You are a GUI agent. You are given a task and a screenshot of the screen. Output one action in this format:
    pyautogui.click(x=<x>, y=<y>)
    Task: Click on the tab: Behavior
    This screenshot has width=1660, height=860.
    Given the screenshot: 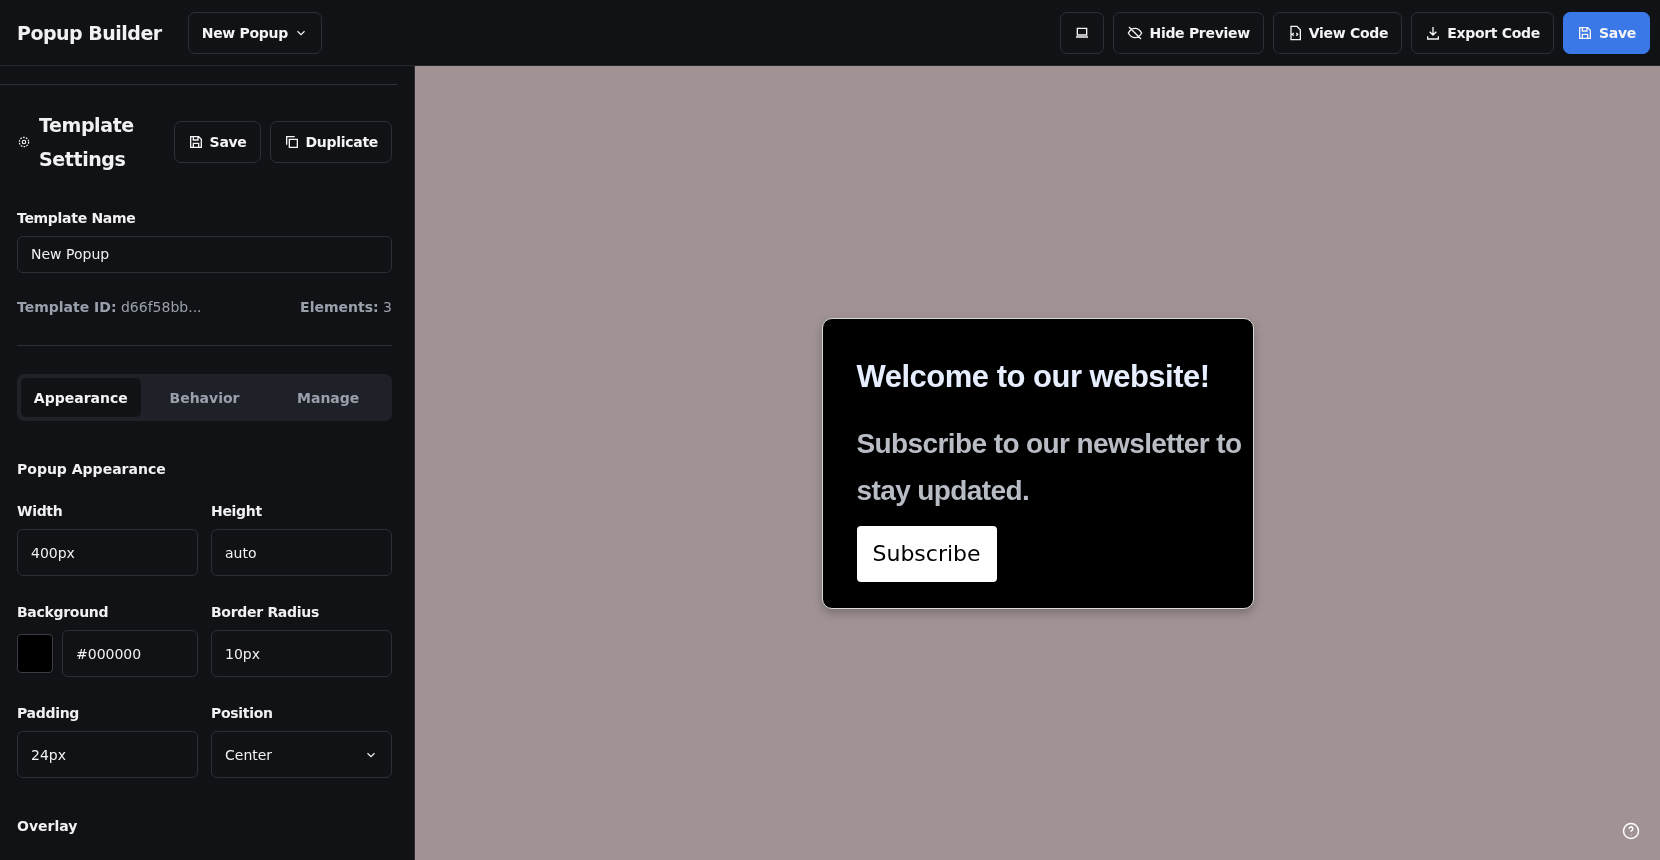 What is the action you would take?
    pyautogui.click(x=204, y=397)
    